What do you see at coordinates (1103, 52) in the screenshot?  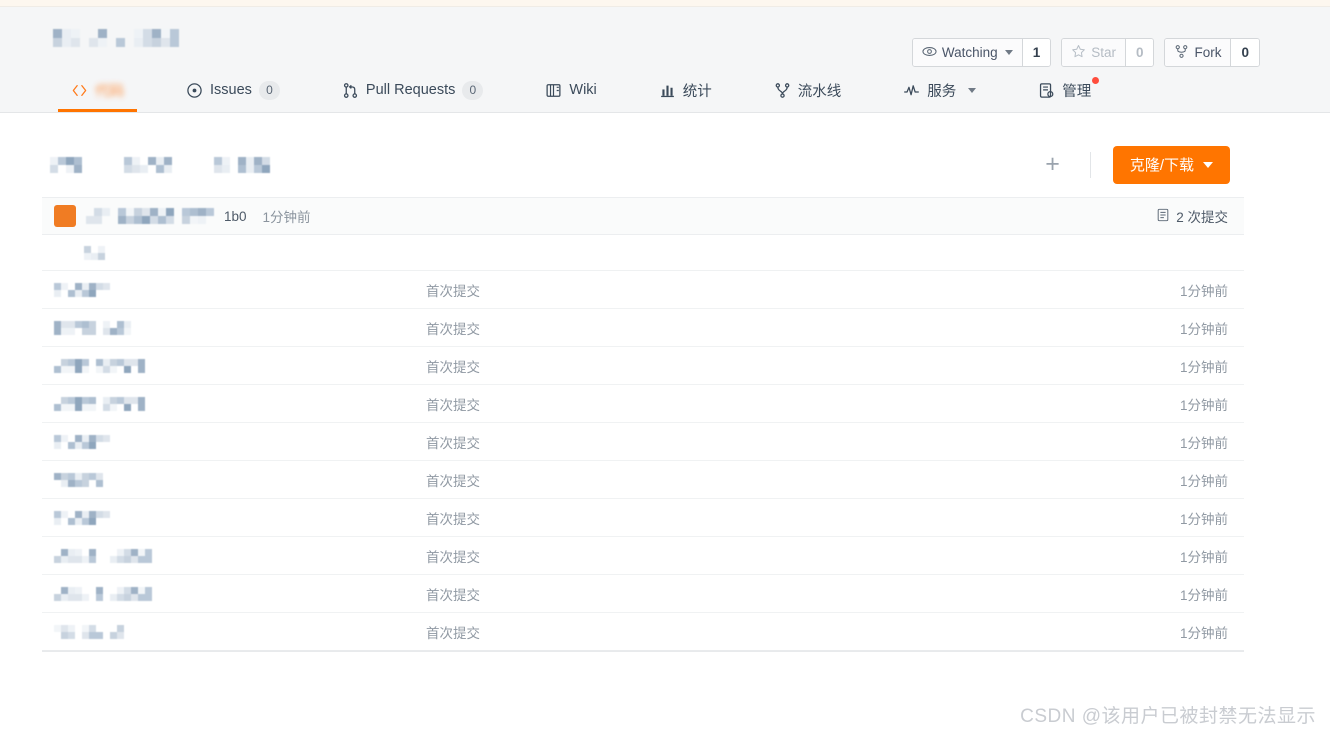 I see `star-label: Star` at bounding box center [1103, 52].